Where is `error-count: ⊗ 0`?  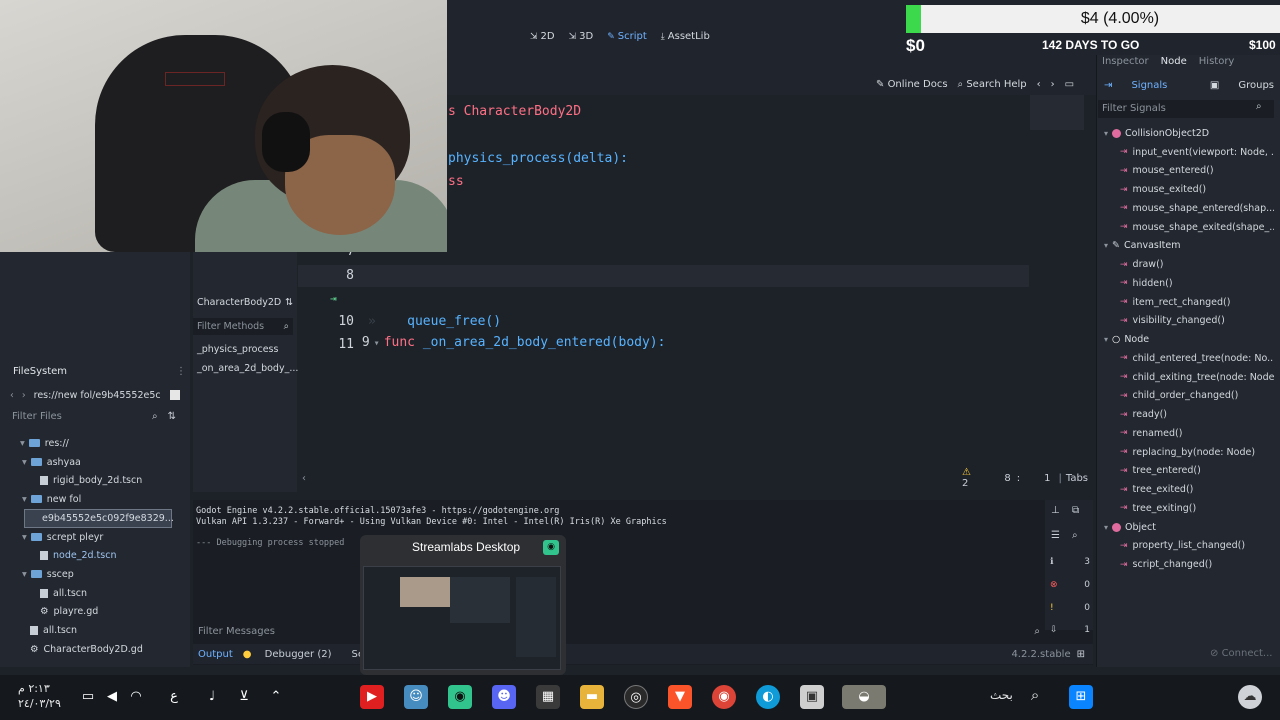
error-count: ⊗ 0 is located at coordinates (1070, 585).